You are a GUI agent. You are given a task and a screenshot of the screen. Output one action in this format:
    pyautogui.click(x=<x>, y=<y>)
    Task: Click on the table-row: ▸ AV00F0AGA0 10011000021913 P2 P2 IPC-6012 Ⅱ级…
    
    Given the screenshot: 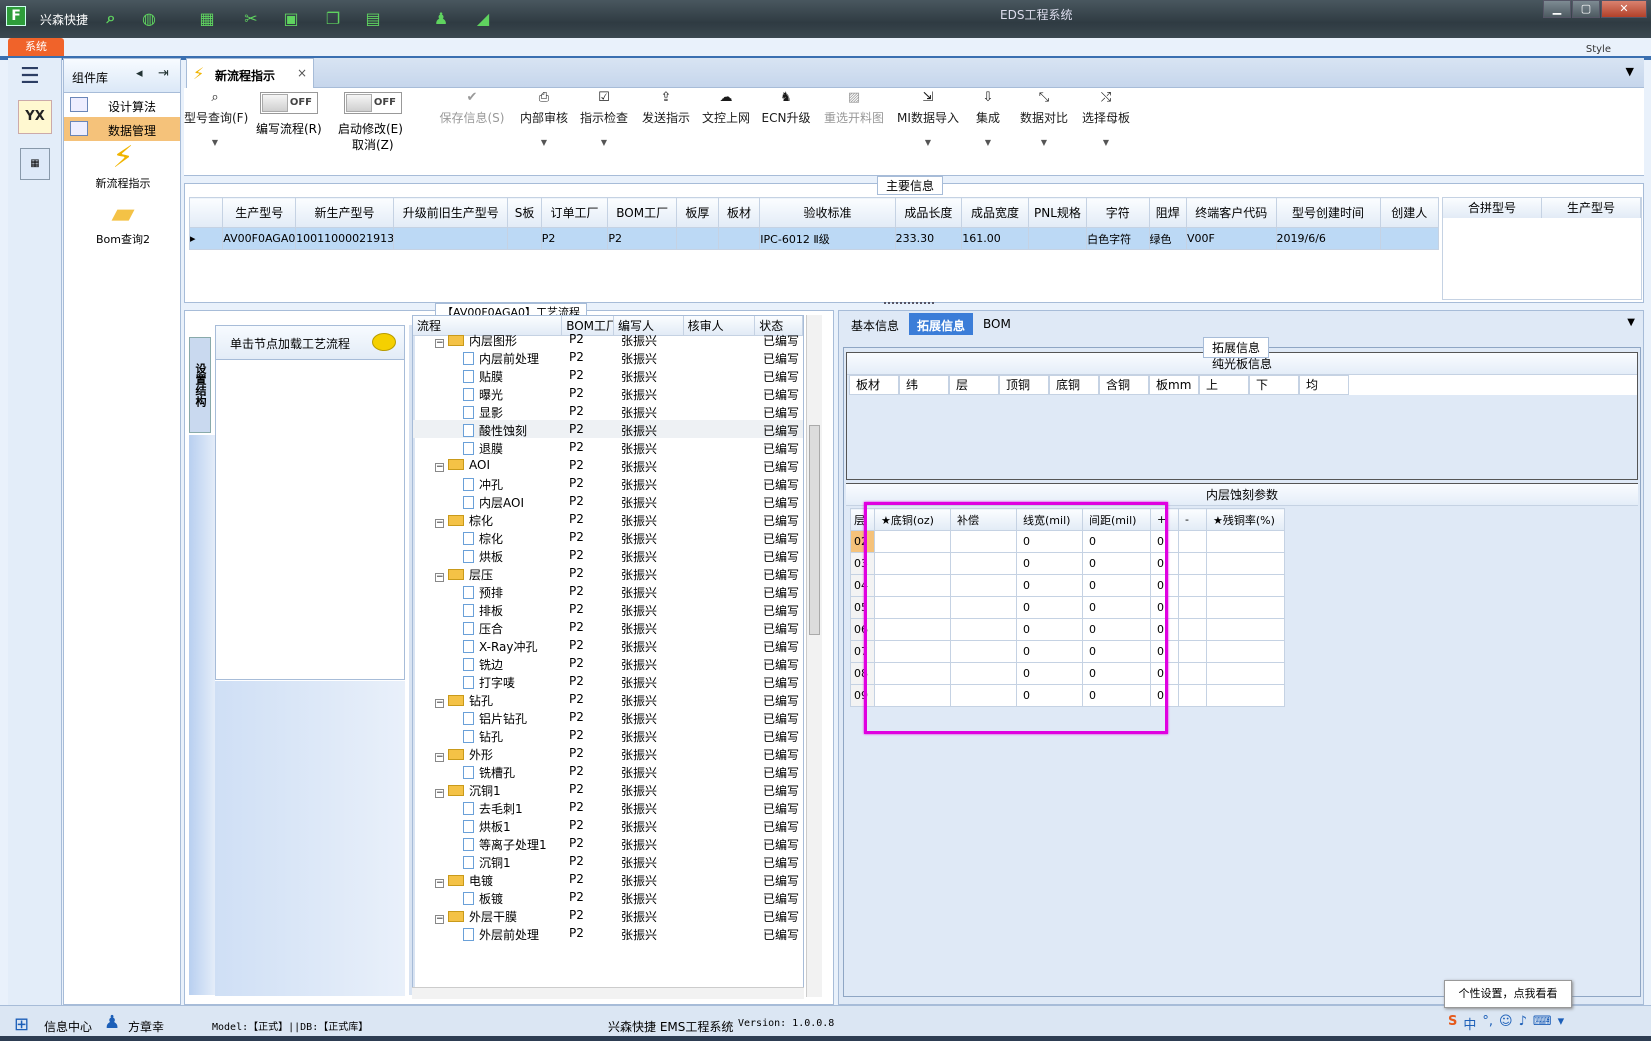 What is the action you would take?
    pyautogui.click(x=814, y=238)
    